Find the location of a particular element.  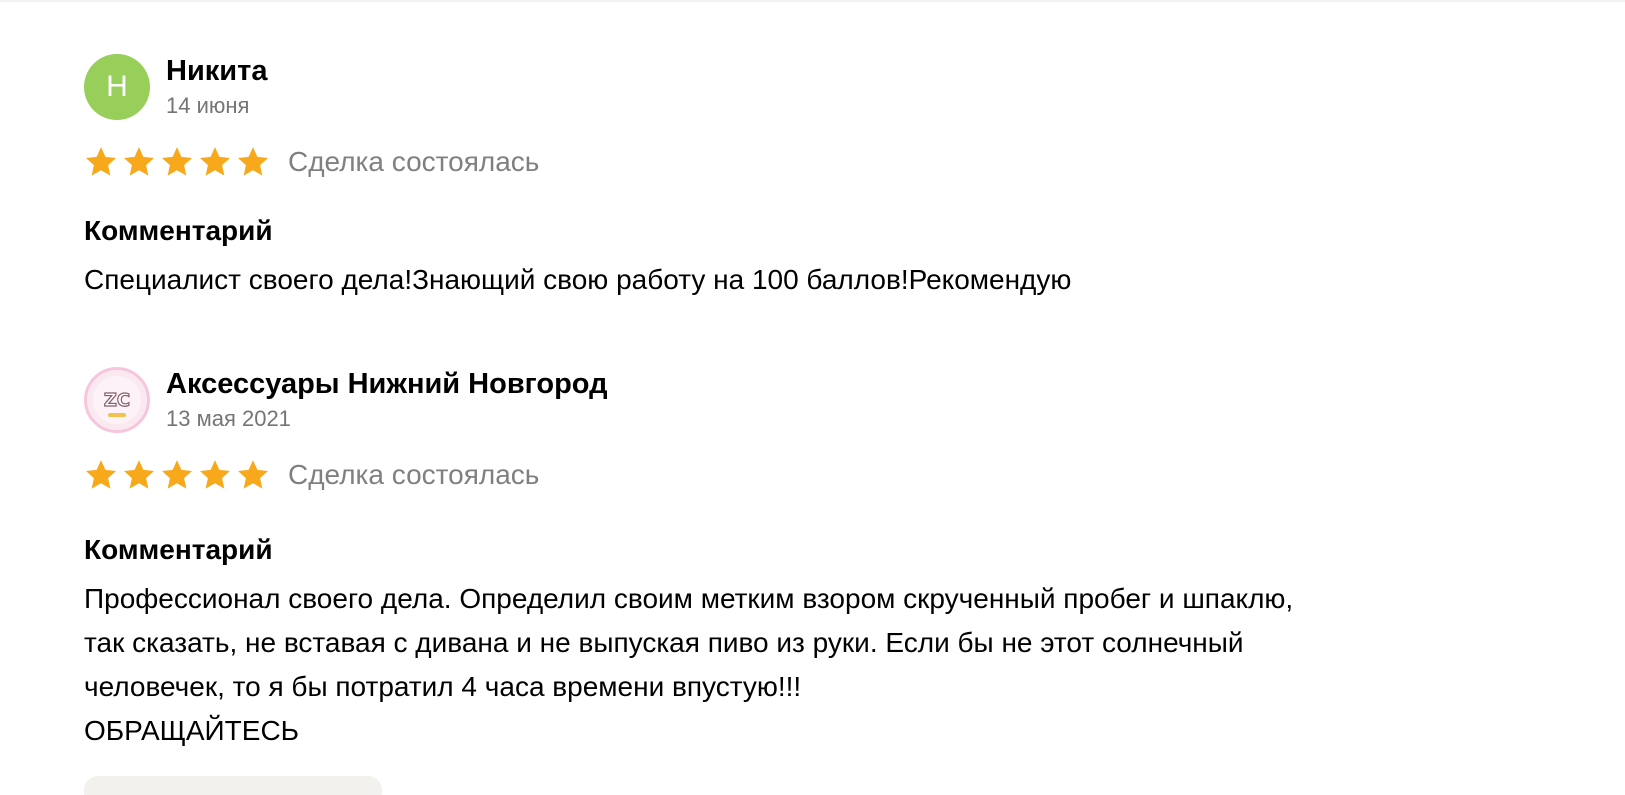

author-name: Аксессуары Нижний Новгород is located at coordinates (387, 384).